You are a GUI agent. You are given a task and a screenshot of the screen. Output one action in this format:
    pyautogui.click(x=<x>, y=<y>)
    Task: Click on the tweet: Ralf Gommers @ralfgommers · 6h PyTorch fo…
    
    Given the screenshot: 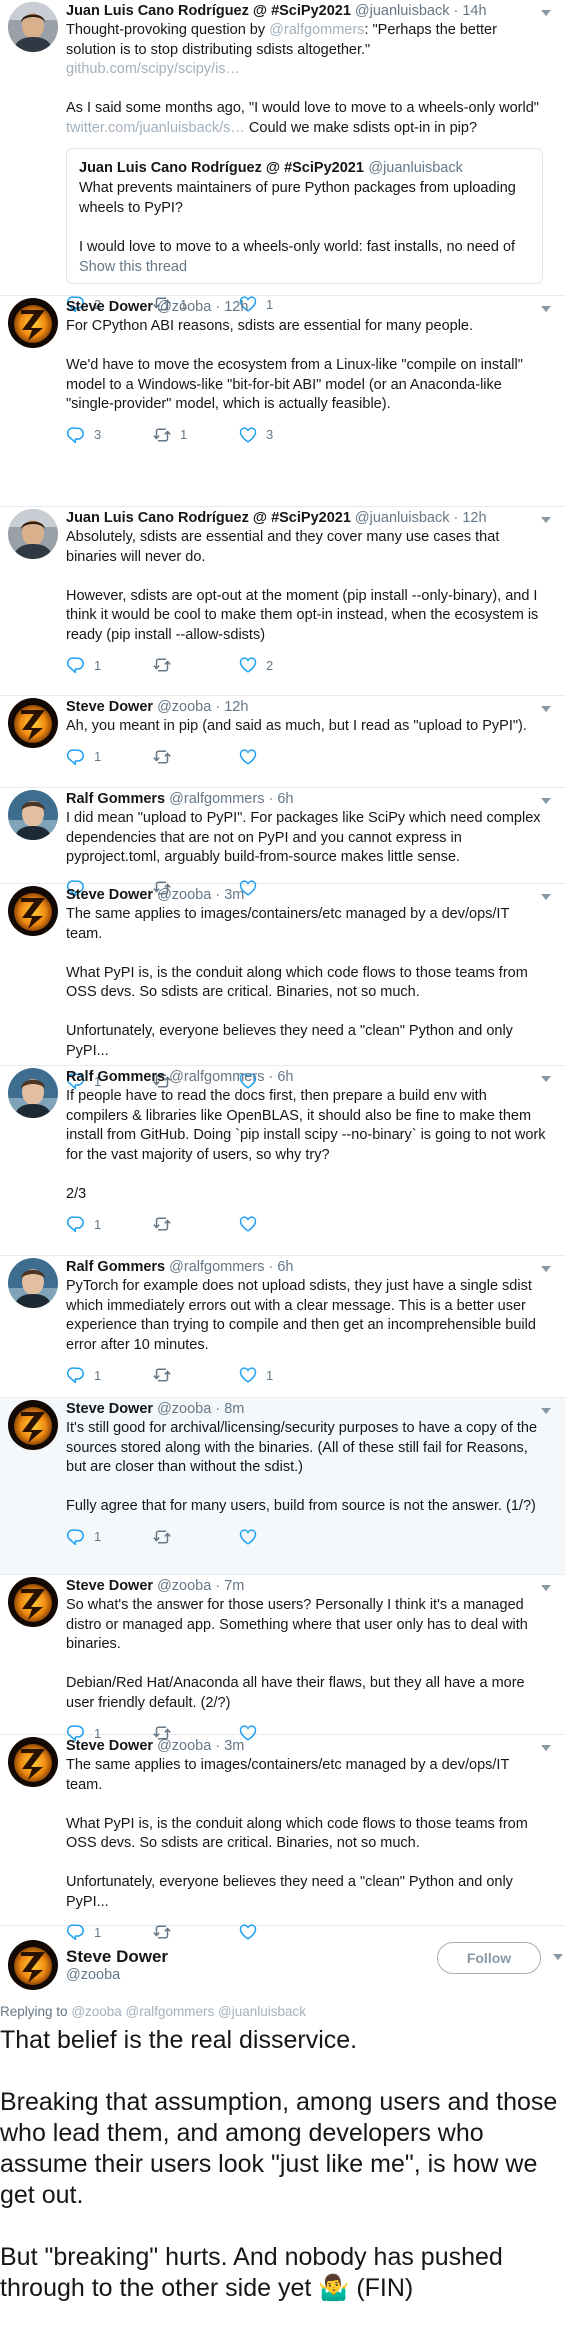 What is the action you would take?
    pyautogui.click(x=282, y=1327)
    